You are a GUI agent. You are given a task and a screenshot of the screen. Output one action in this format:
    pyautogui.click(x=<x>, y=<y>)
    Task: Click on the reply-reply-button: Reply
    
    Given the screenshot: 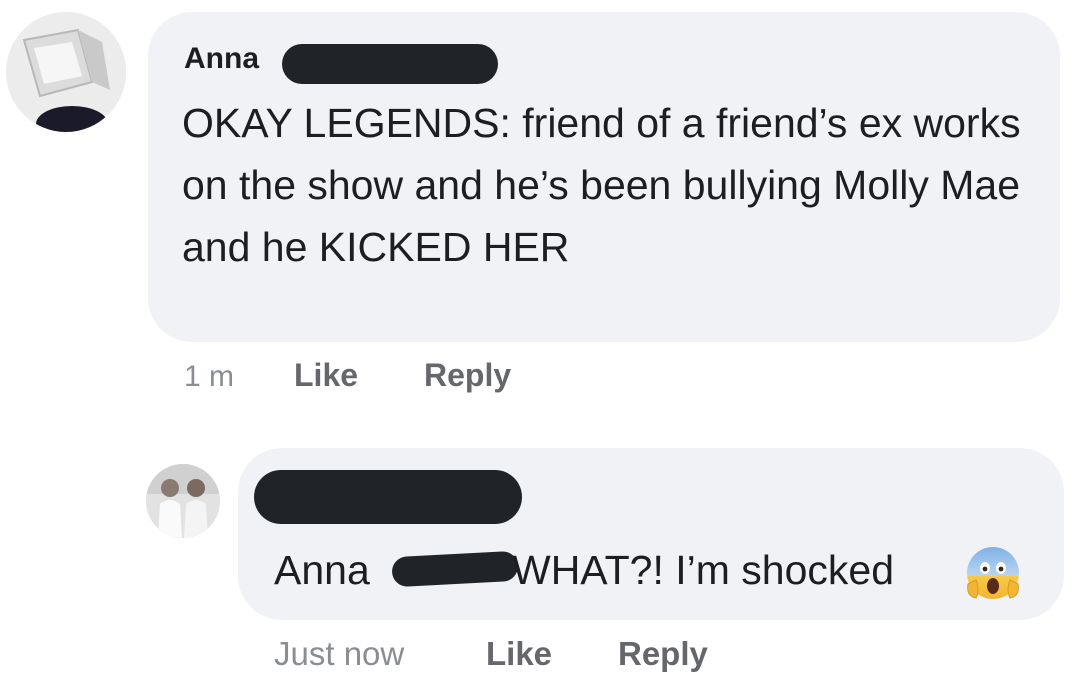 What is the action you would take?
    pyautogui.click(x=663, y=654)
    